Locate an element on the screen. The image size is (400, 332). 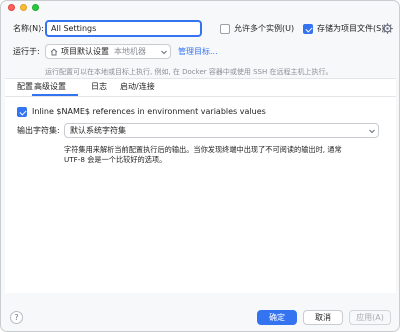
title-bar is located at coordinates (200, 9).